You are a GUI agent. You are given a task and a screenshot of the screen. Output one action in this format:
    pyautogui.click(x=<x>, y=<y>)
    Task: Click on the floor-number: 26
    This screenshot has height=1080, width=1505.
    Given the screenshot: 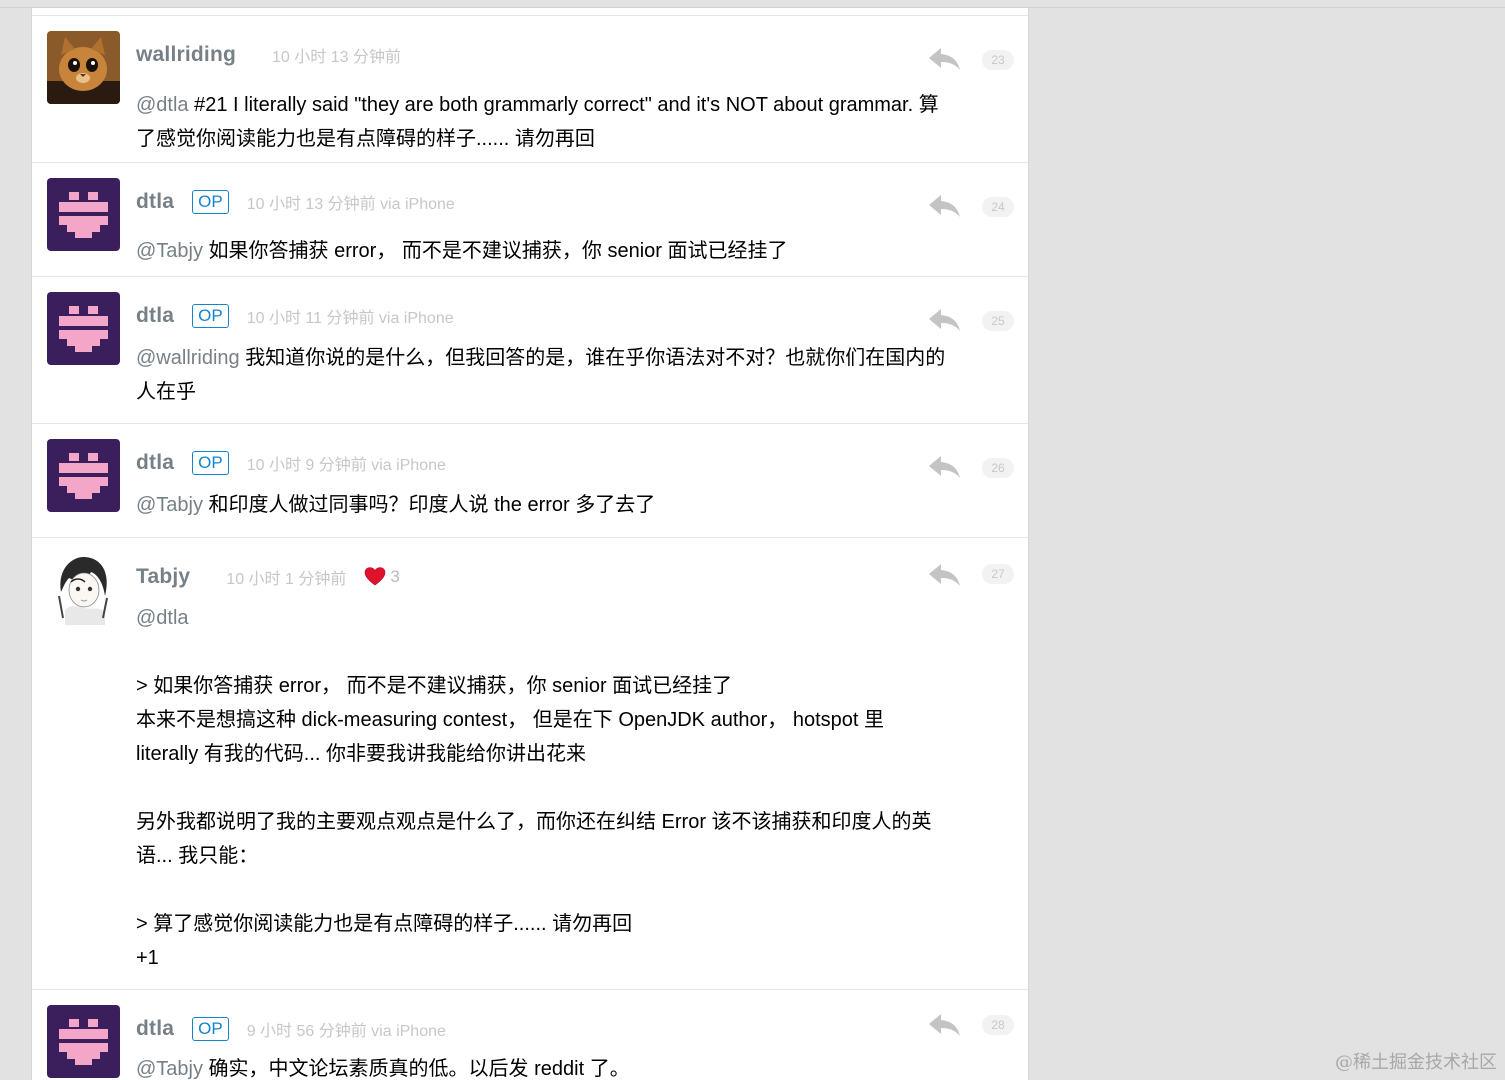 What is the action you would take?
    pyautogui.click(x=998, y=468)
    